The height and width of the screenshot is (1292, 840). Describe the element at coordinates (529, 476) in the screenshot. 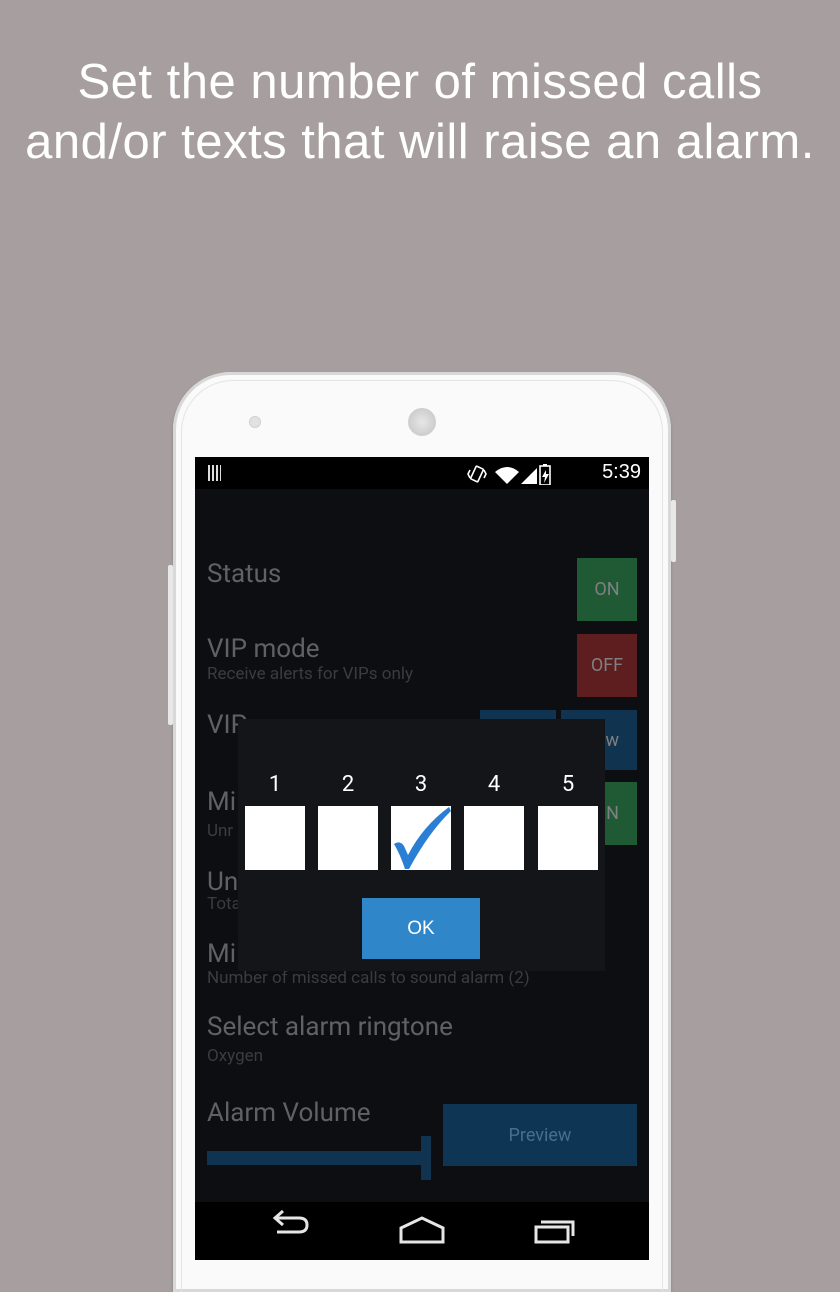

I see `signal-icon` at that location.